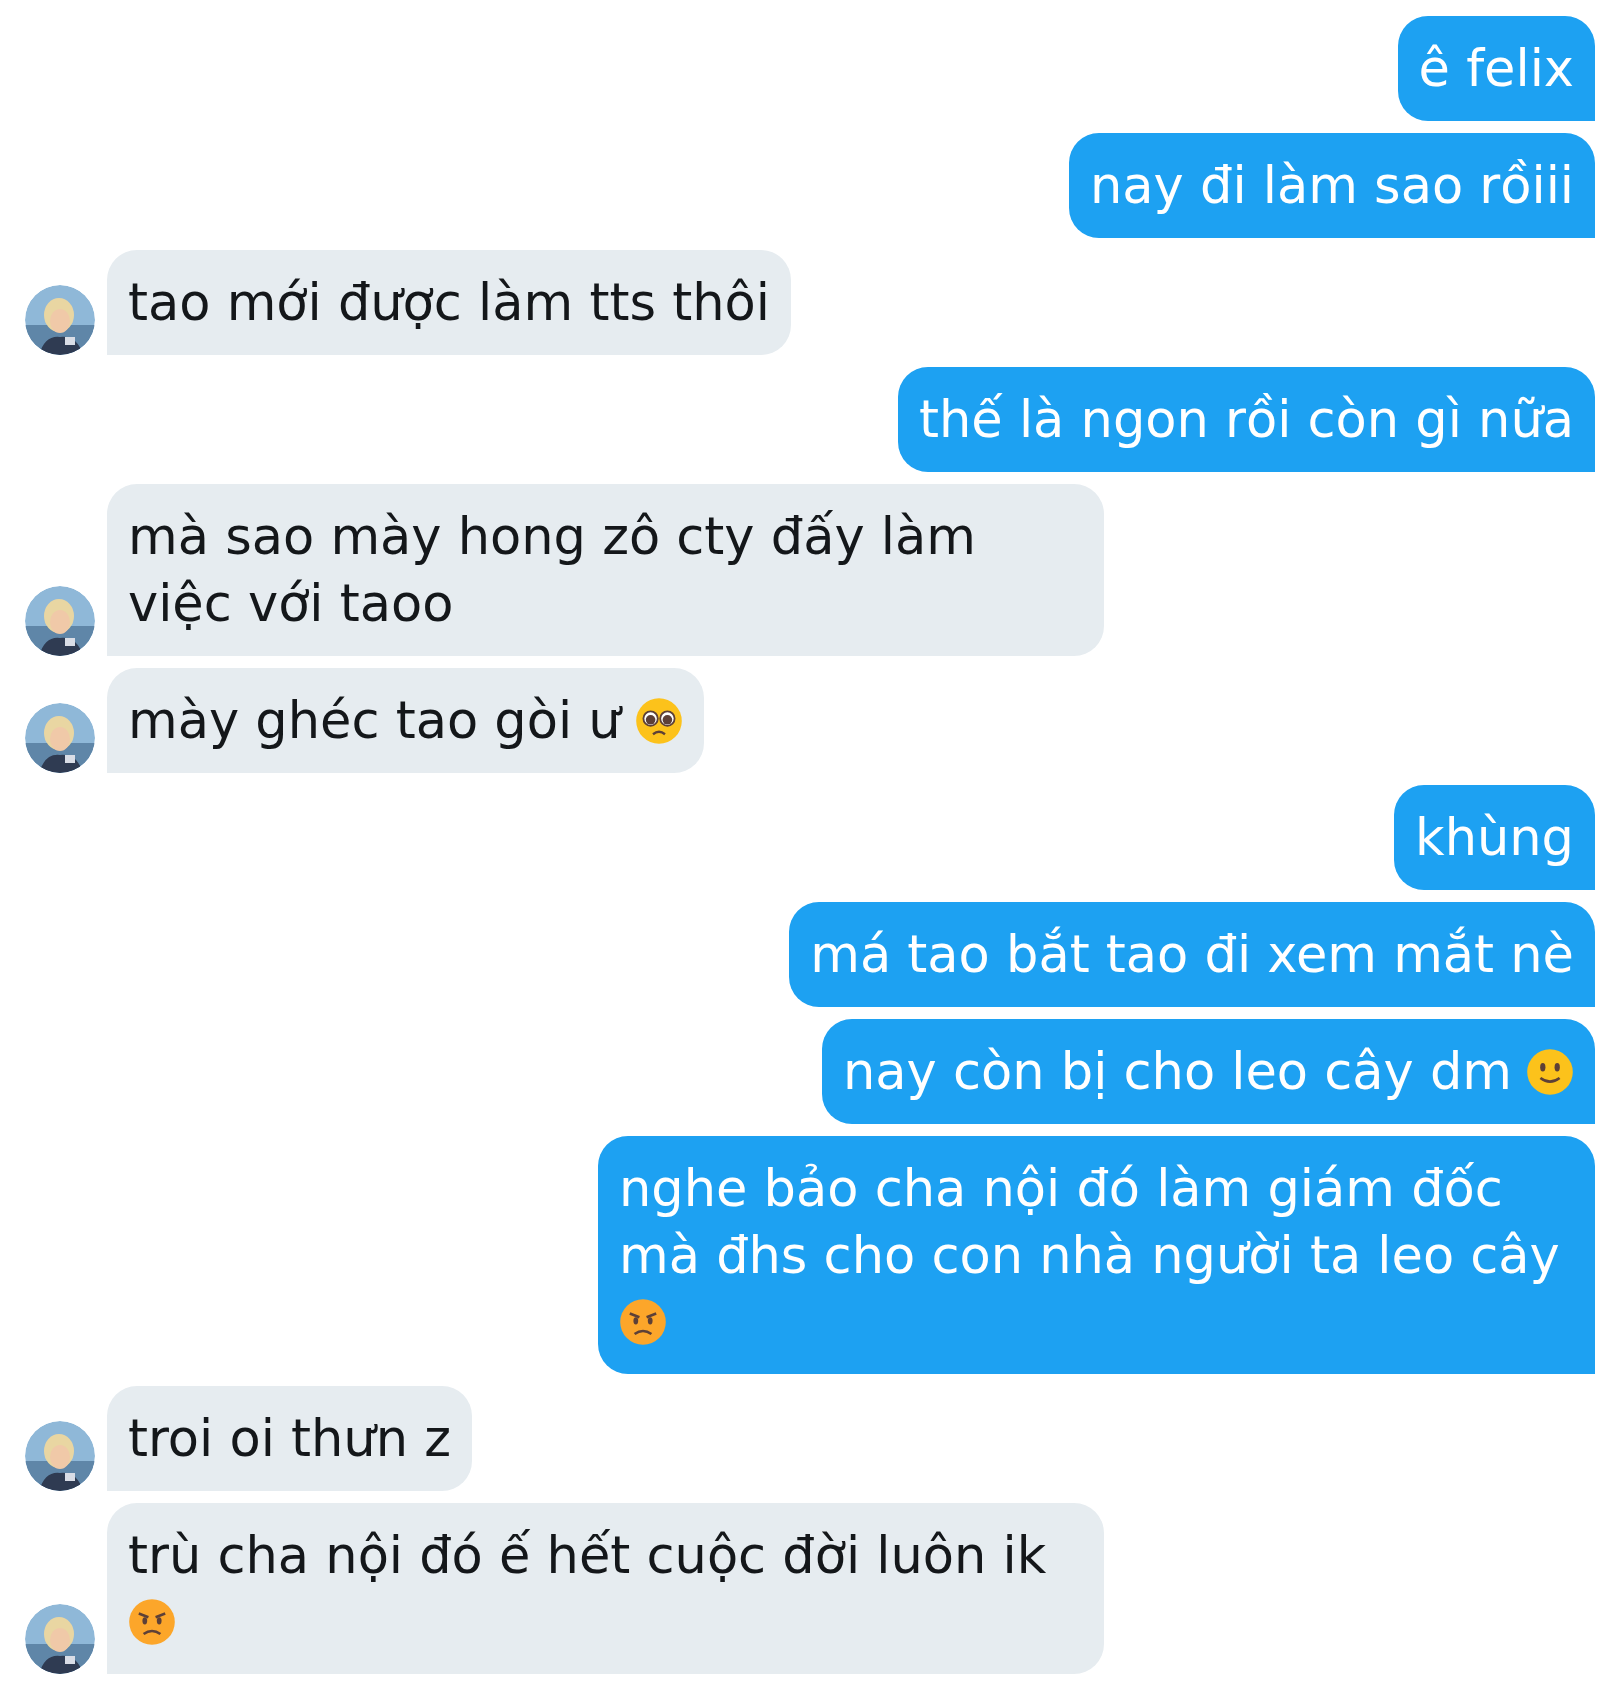 Image resolution: width=1620 pixels, height=1704 pixels. What do you see at coordinates (1192, 955) in the screenshot?
I see `message-text: má tao bắt tao đi xem mắt nè` at bounding box center [1192, 955].